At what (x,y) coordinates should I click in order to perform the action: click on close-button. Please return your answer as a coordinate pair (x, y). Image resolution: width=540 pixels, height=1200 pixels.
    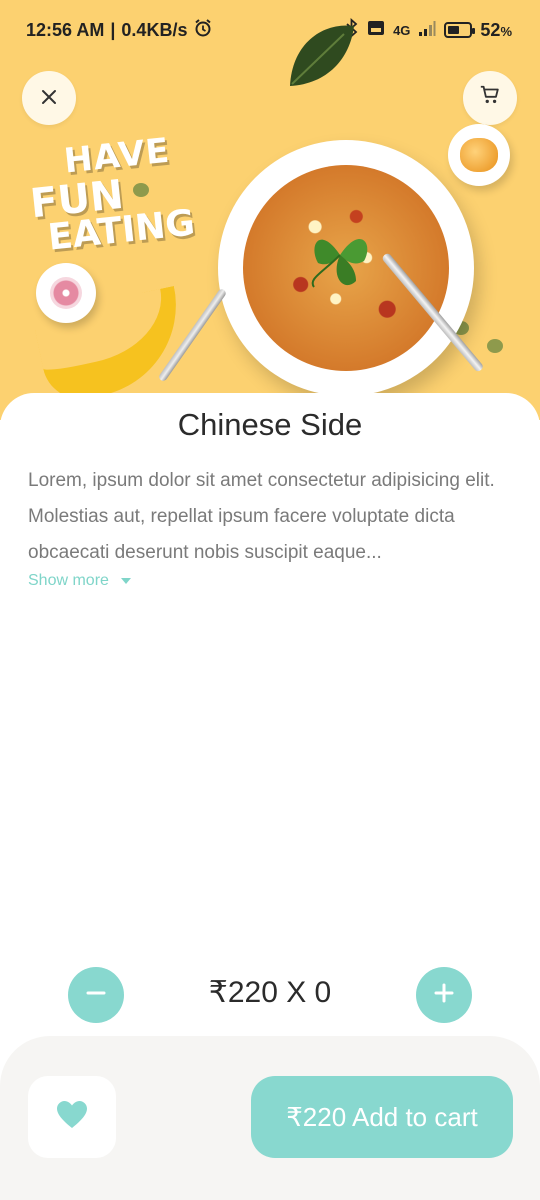
    Looking at the image, I should click on (49, 98).